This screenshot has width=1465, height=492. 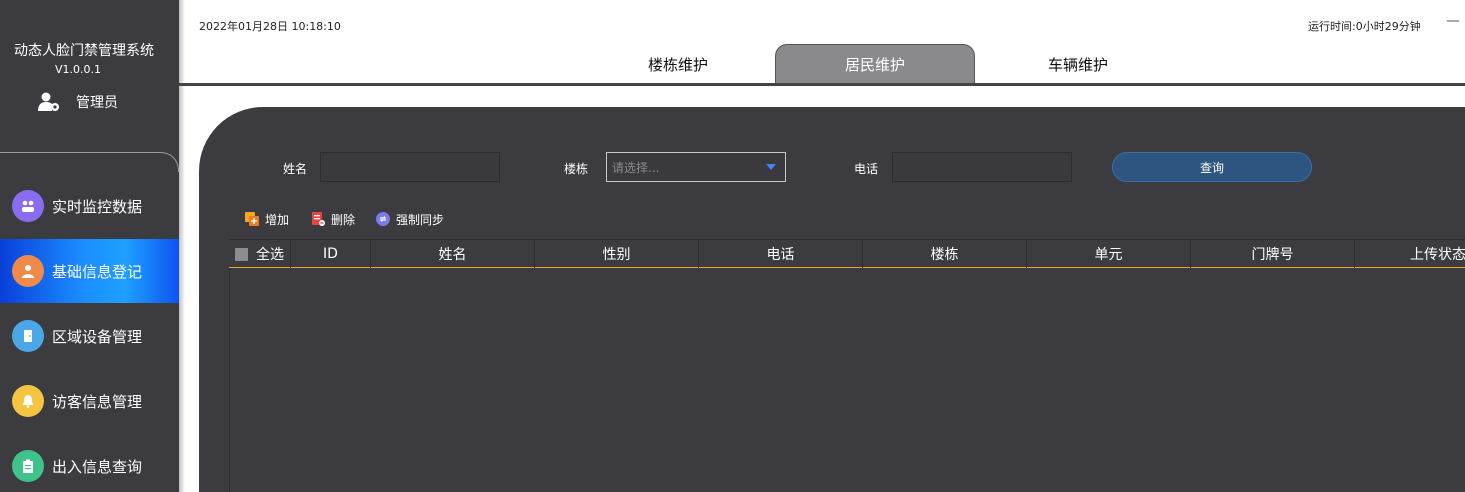 What do you see at coordinates (866, 169) in the screenshot?
I see `phone-label: 电话` at bounding box center [866, 169].